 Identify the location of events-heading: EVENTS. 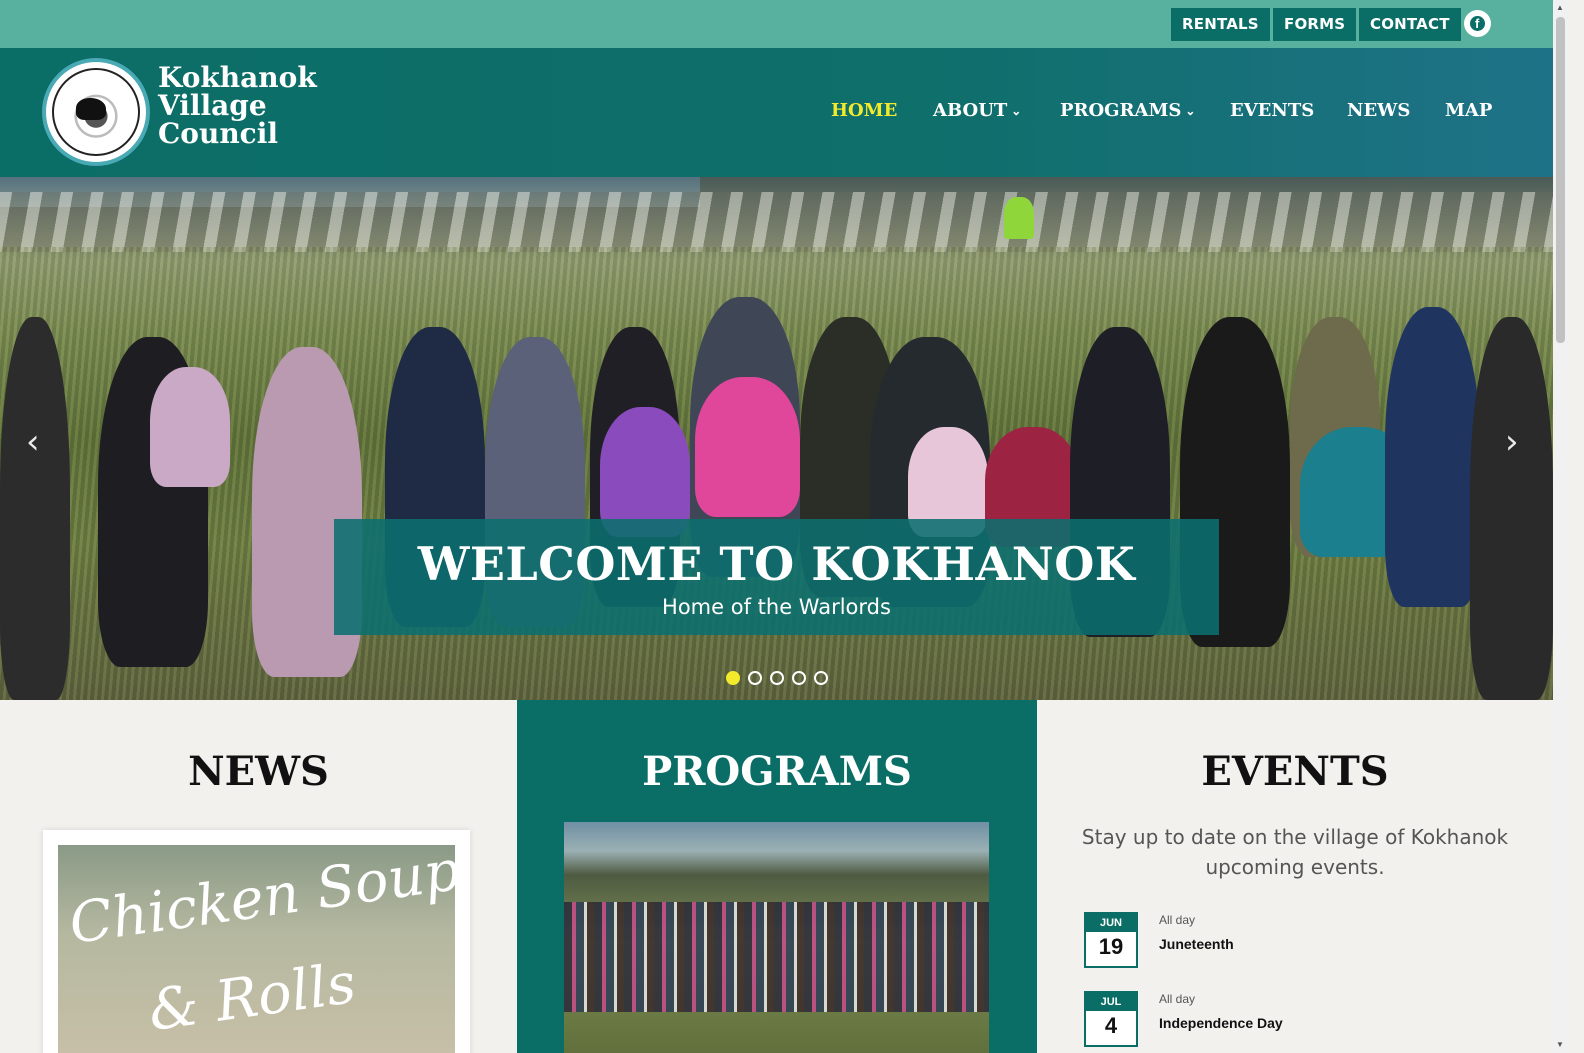
(1295, 771).